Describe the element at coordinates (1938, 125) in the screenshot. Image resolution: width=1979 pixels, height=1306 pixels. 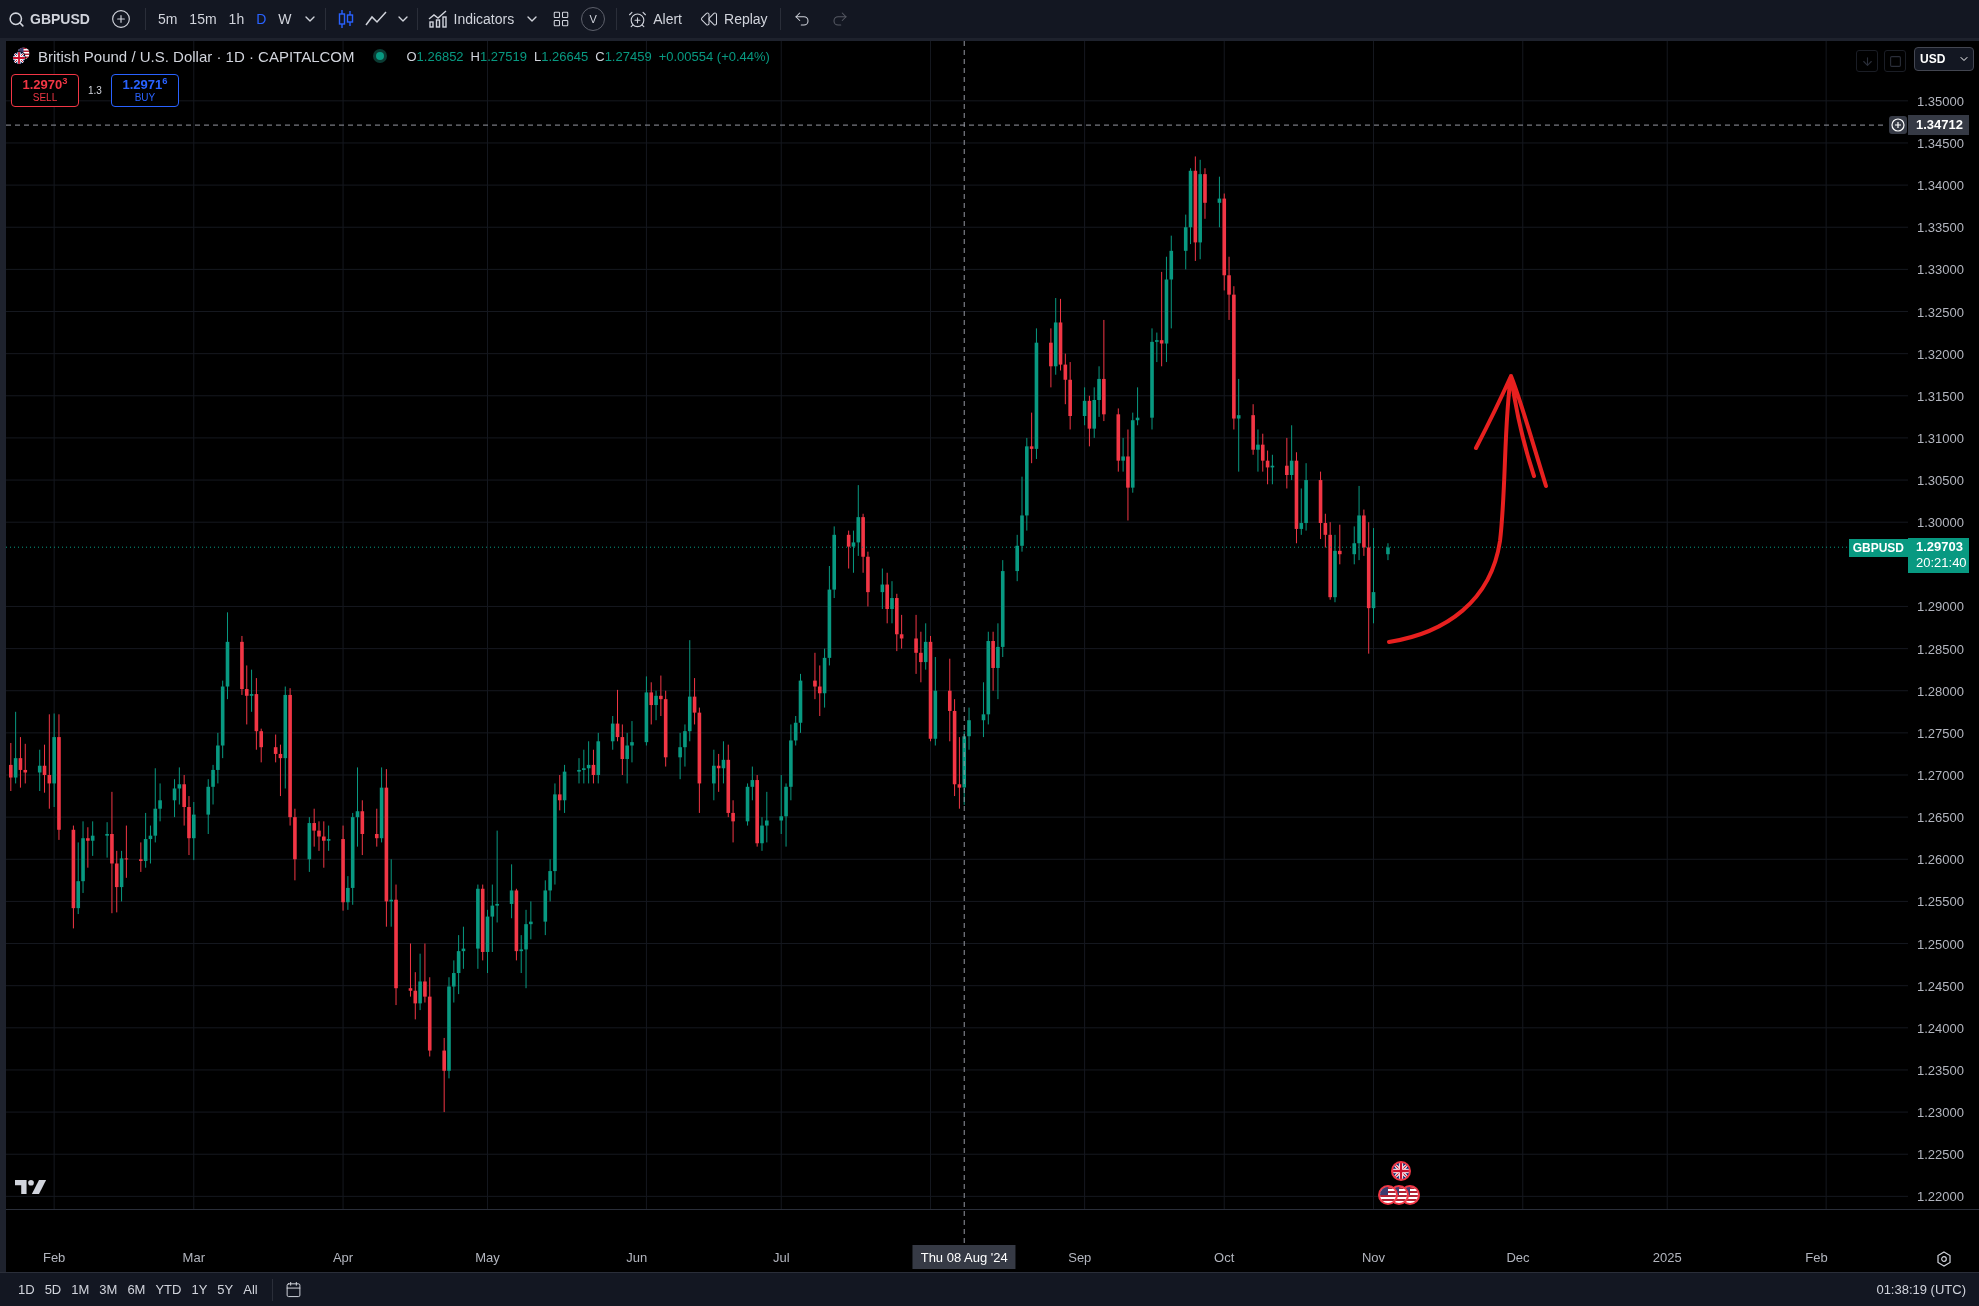
I see `crosshair-price-label: 1.34712` at that location.